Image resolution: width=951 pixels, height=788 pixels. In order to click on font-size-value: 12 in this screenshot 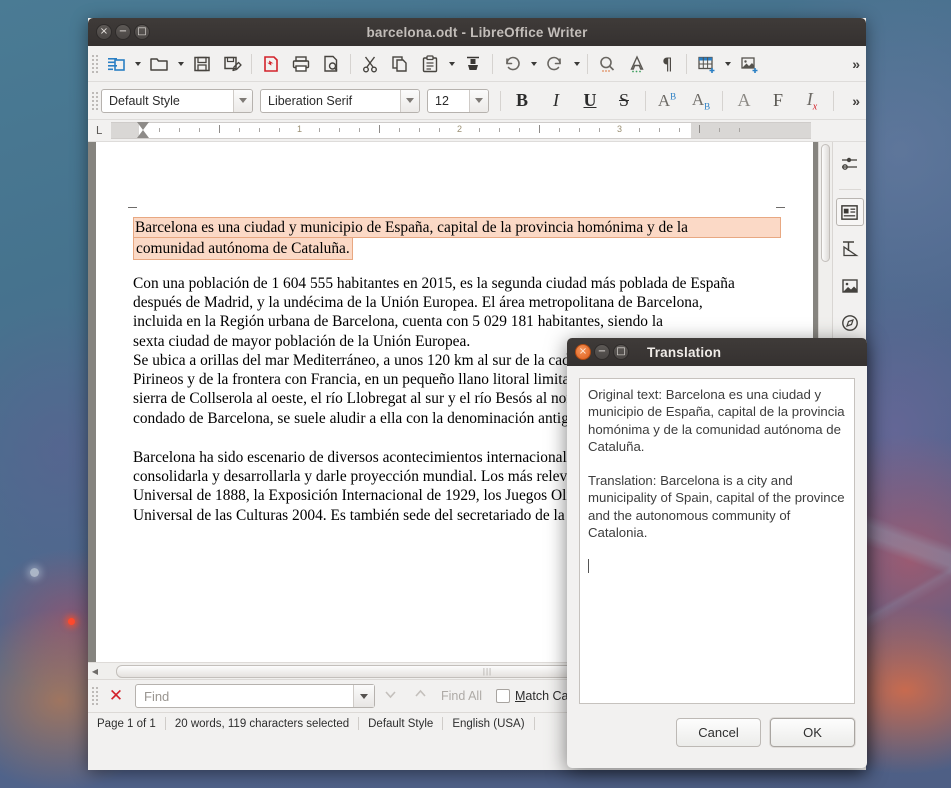, I will do `click(442, 100)`.